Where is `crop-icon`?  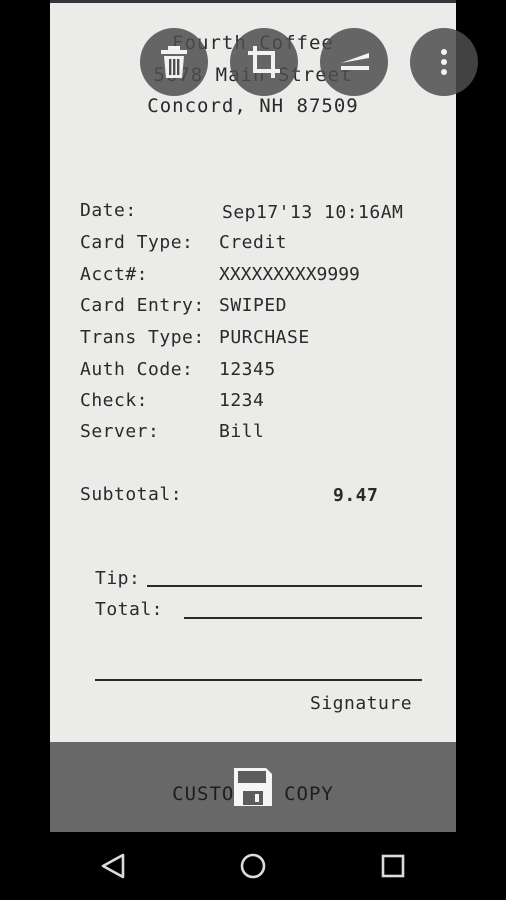
crop-icon is located at coordinates (264, 62).